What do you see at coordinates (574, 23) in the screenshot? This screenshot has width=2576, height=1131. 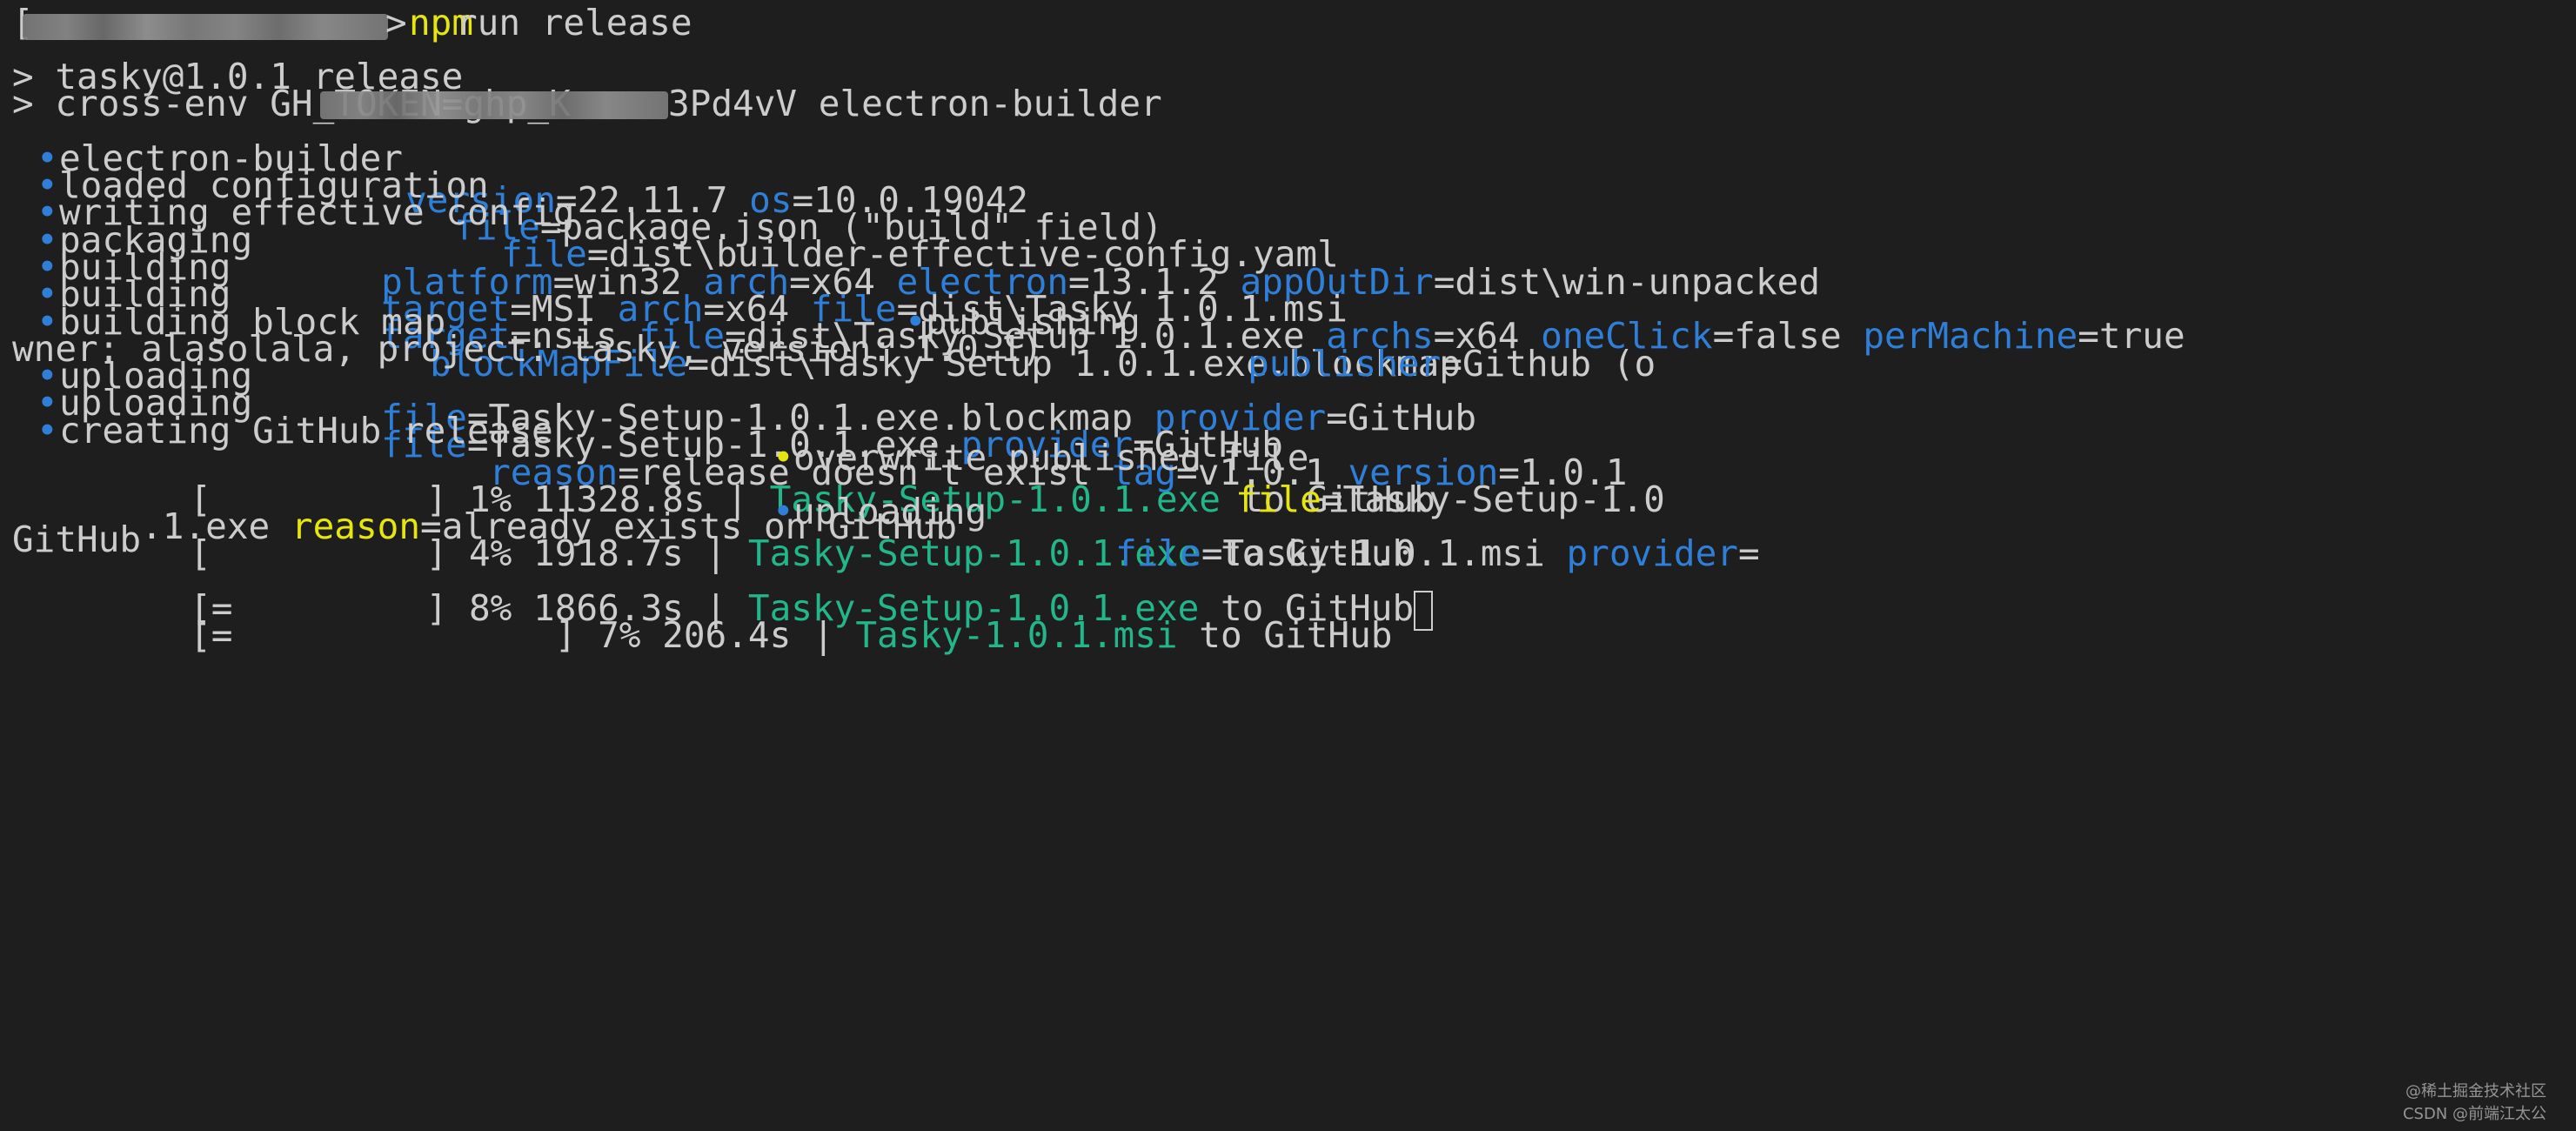 I see `command-args: run release` at bounding box center [574, 23].